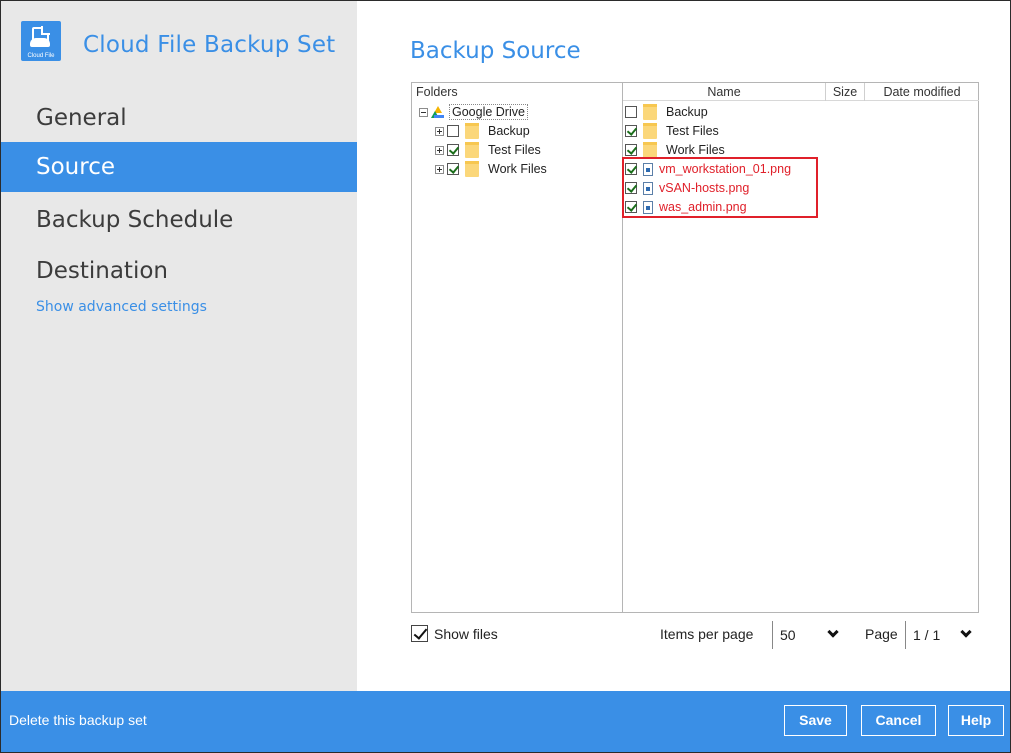 The image size is (1011, 753). What do you see at coordinates (898, 720) in the screenshot?
I see `cancel-button: Cancel` at bounding box center [898, 720].